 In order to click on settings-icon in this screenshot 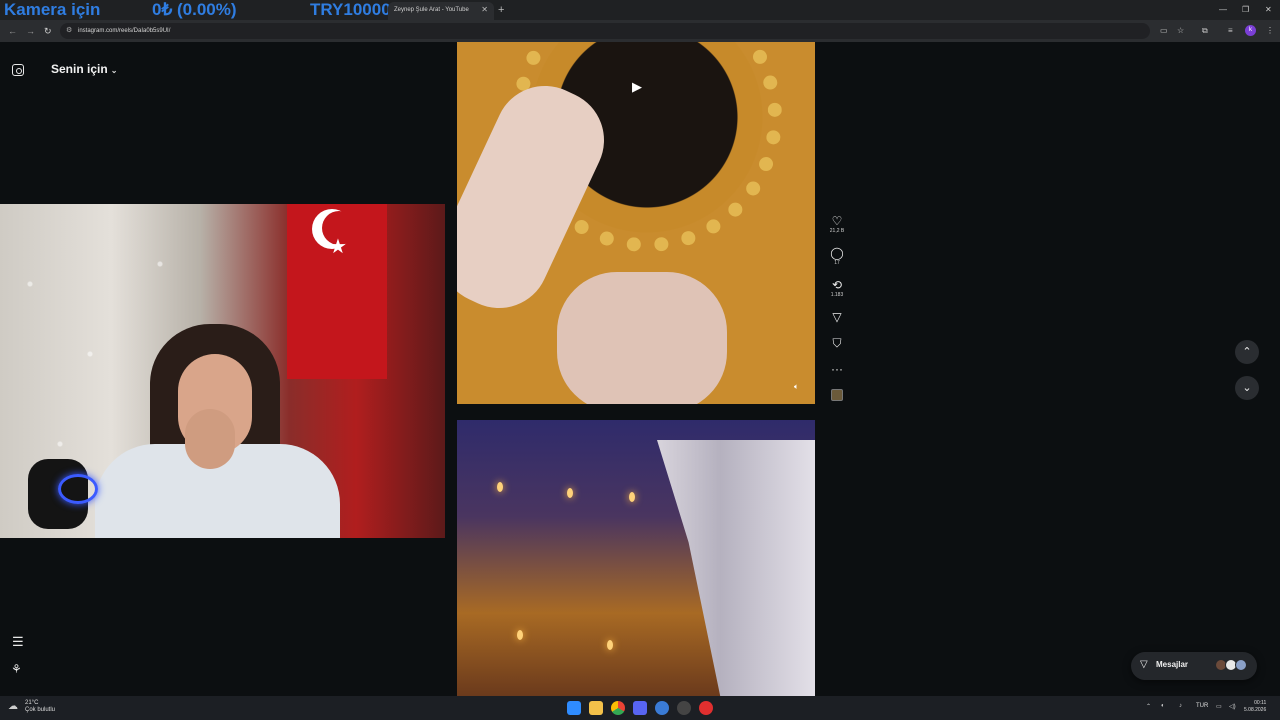, I will do `click(684, 708)`.